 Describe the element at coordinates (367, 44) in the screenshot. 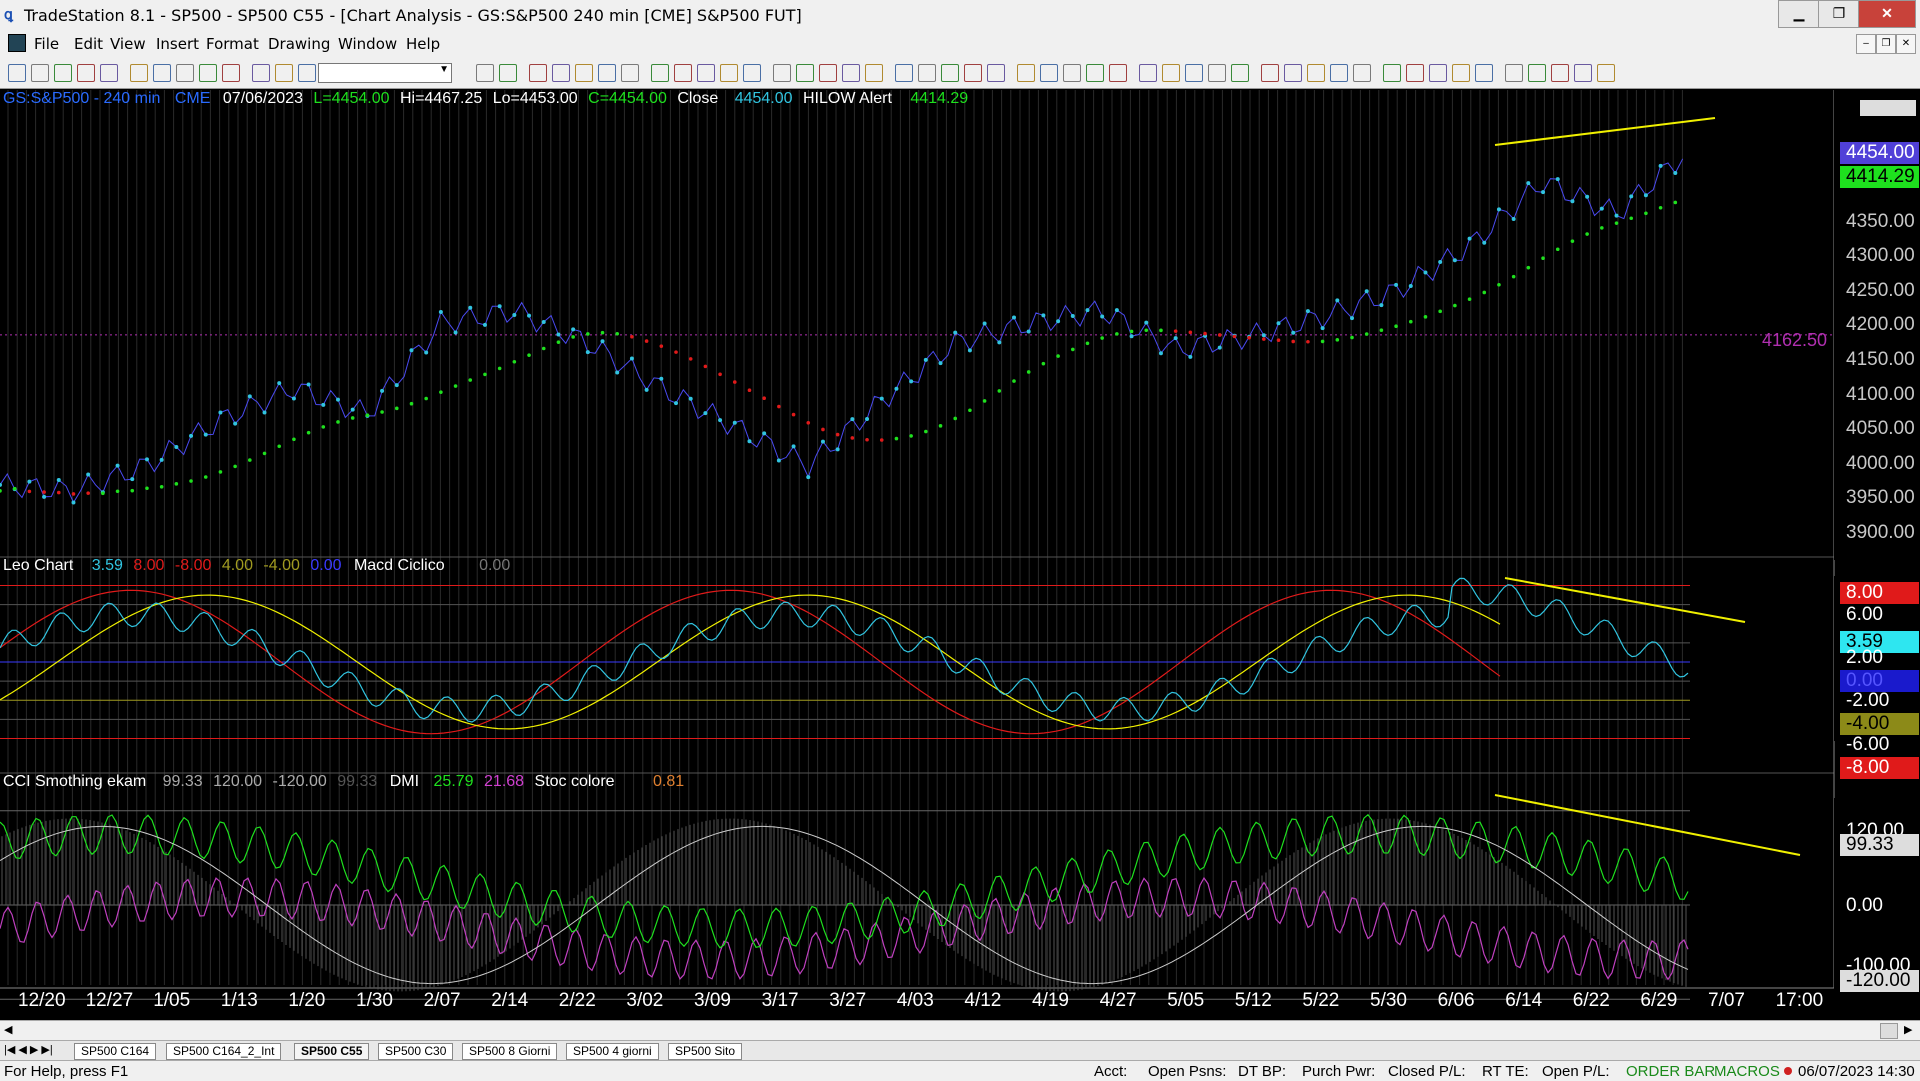

I see `menu-window: Window` at that location.